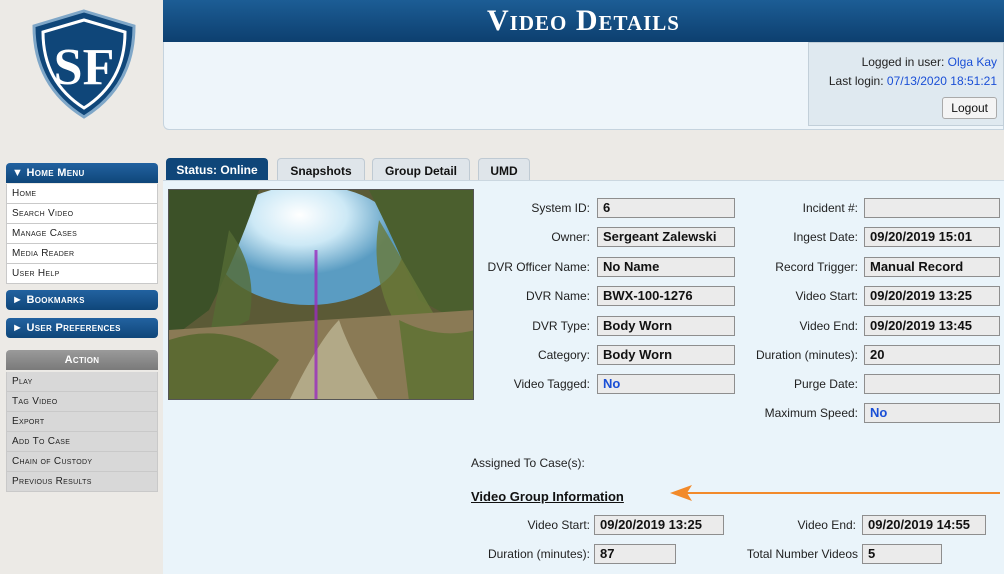  What do you see at coordinates (659, 525) in the screenshot?
I see `group-video-start-field: 09/20/2019 13:25` at bounding box center [659, 525].